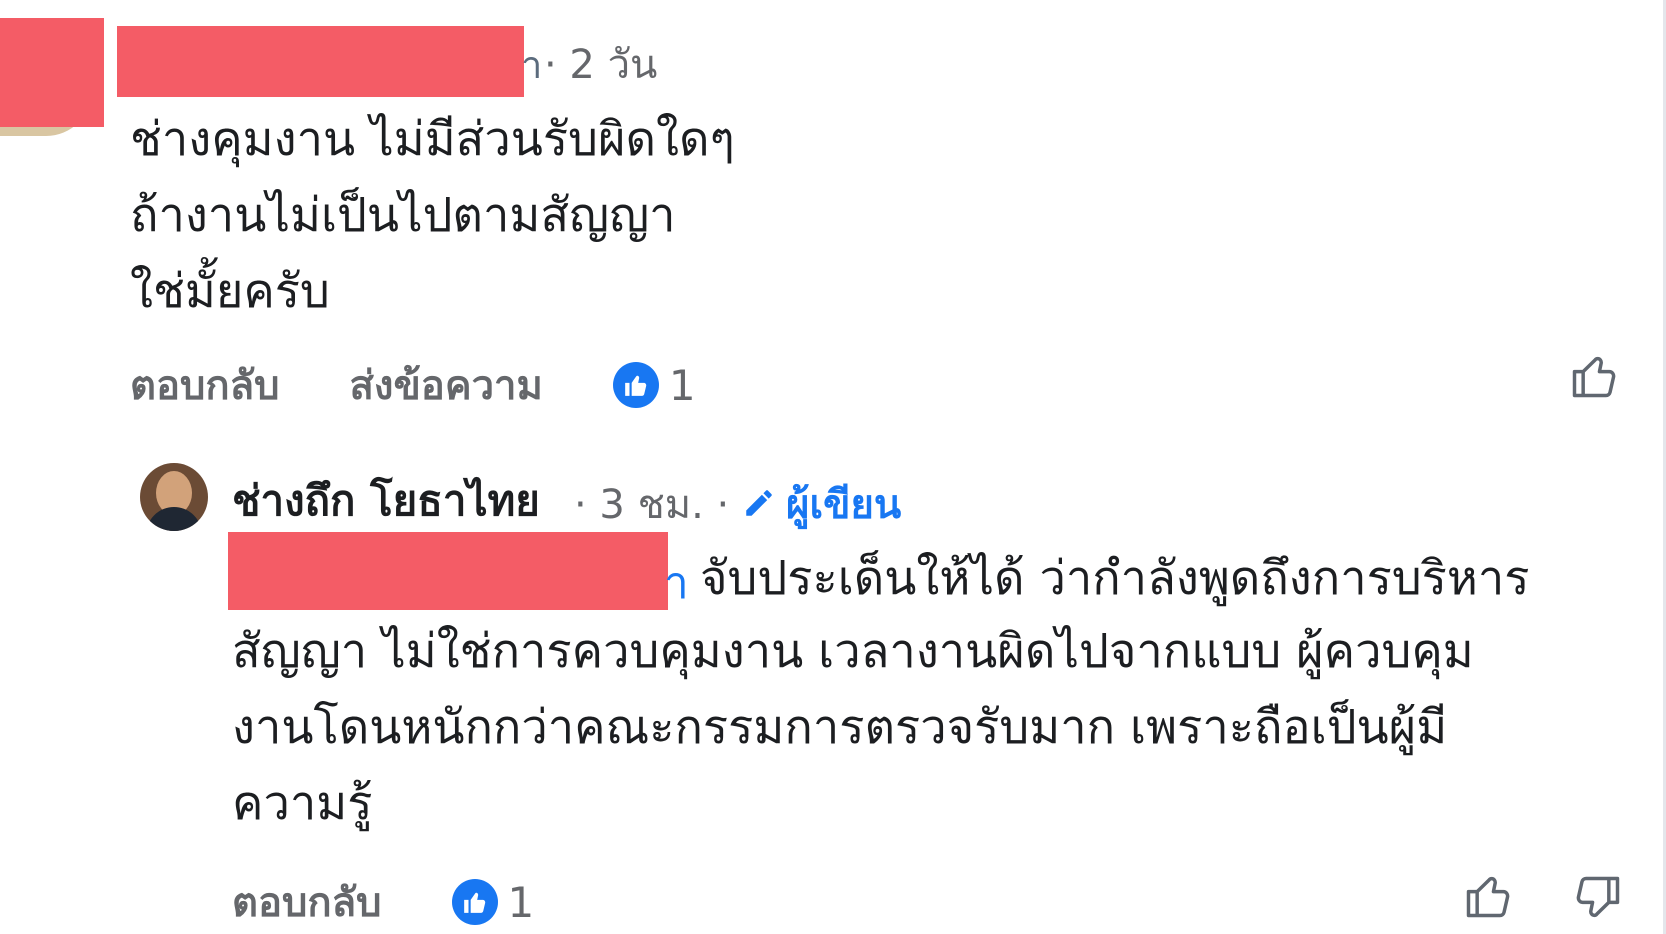  Describe the element at coordinates (386, 501) in the screenshot. I see `author-name: ช่างถึก โยธาไทย` at that location.